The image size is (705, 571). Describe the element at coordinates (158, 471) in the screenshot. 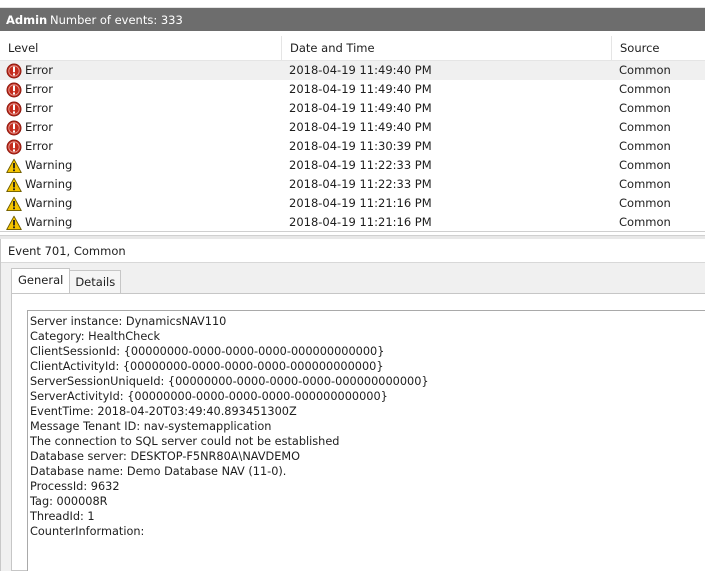

I see `message-line: Database name: Demo Database NAV (11-0).` at that location.